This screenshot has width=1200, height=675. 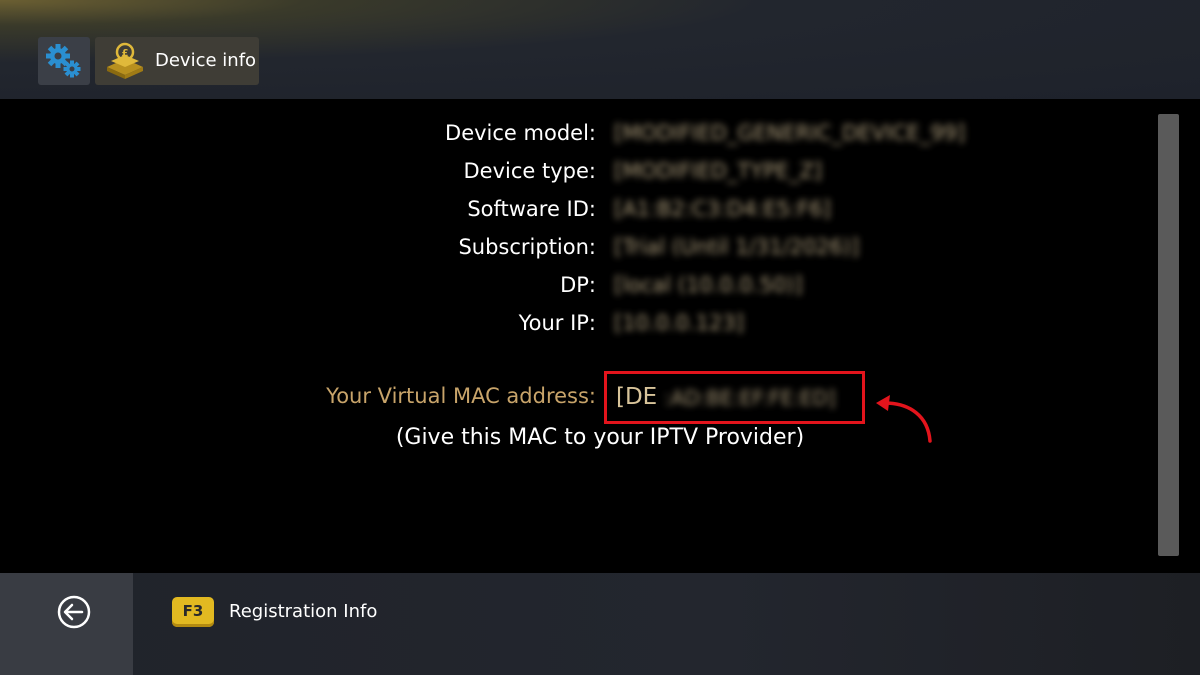 What do you see at coordinates (600, 437) in the screenshot?
I see `mac-hint-text: (Give this MAC to your IPTV Provider)` at bounding box center [600, 437].